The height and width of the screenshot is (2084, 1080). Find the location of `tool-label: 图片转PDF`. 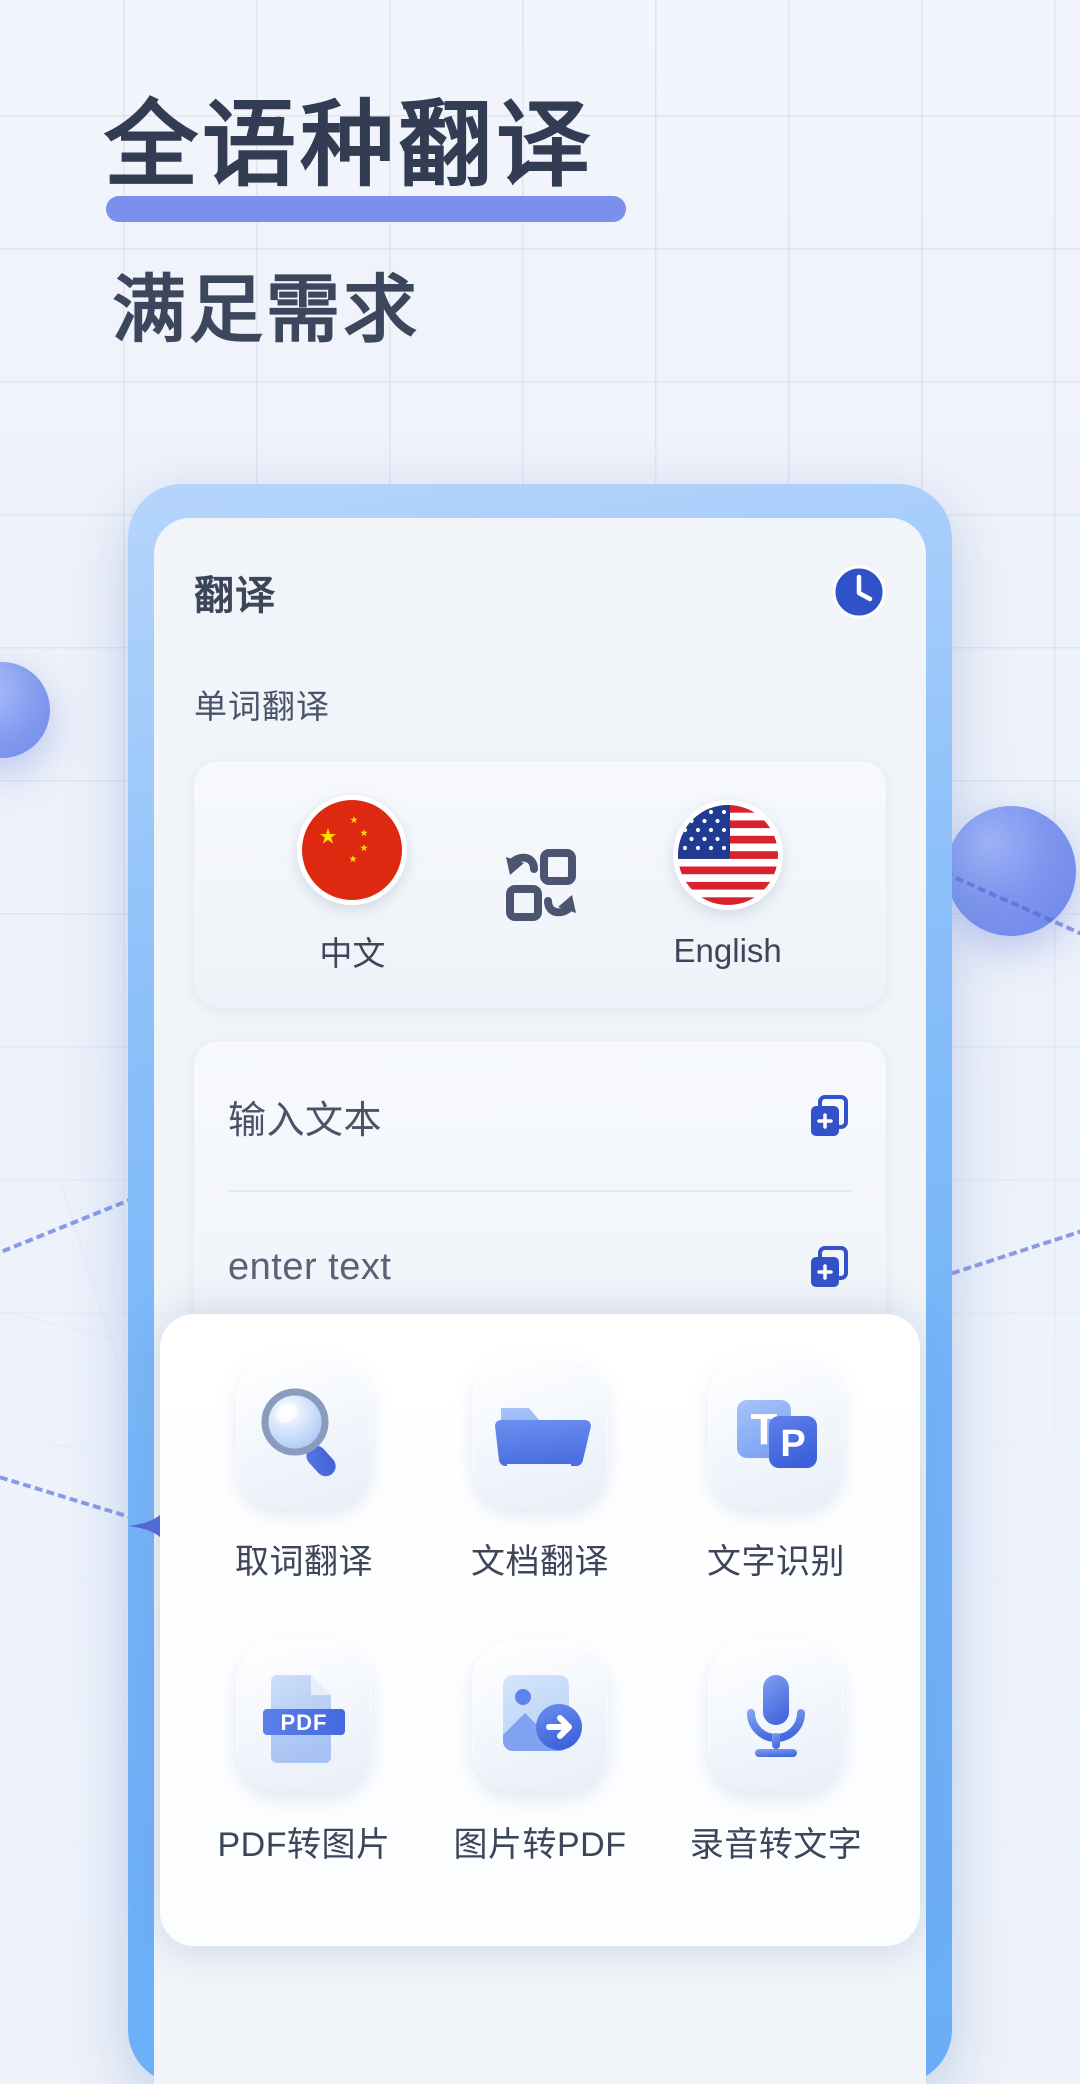

tool-label: 图片转PDF is located at coordinates (540, 1845).